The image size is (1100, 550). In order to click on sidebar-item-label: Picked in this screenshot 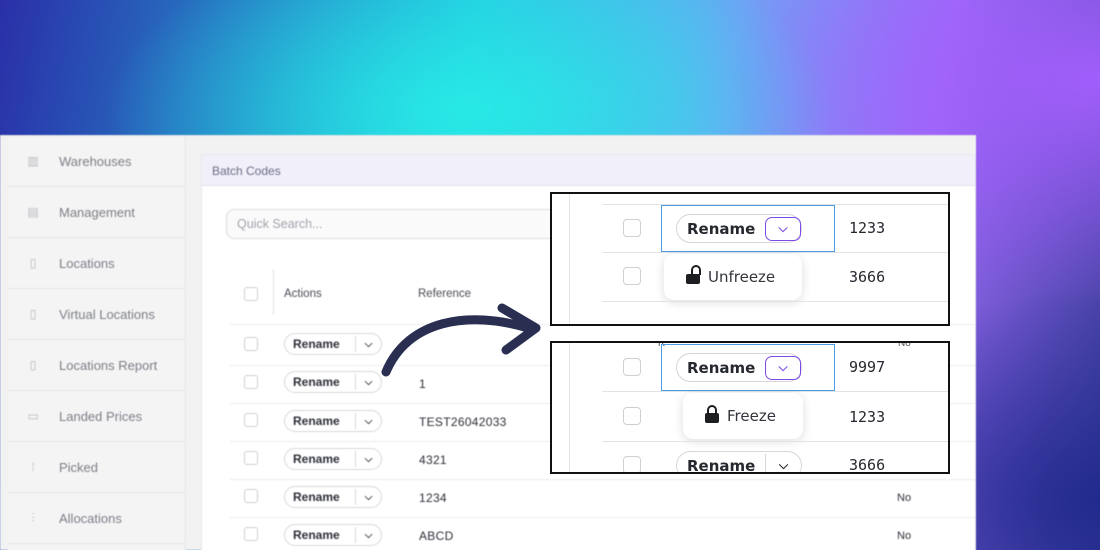, I will do `click(79, 467)`.